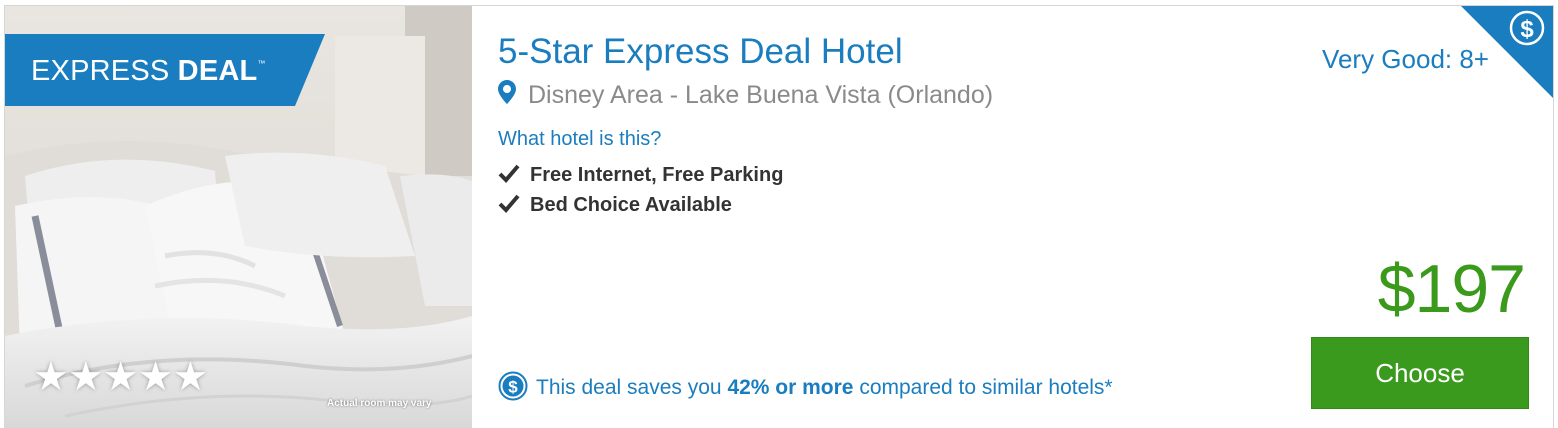  Describe the element at coordinates (657, 175) in the screenshot. I see `feature-text: Free Internet, Free Parking` at that location.